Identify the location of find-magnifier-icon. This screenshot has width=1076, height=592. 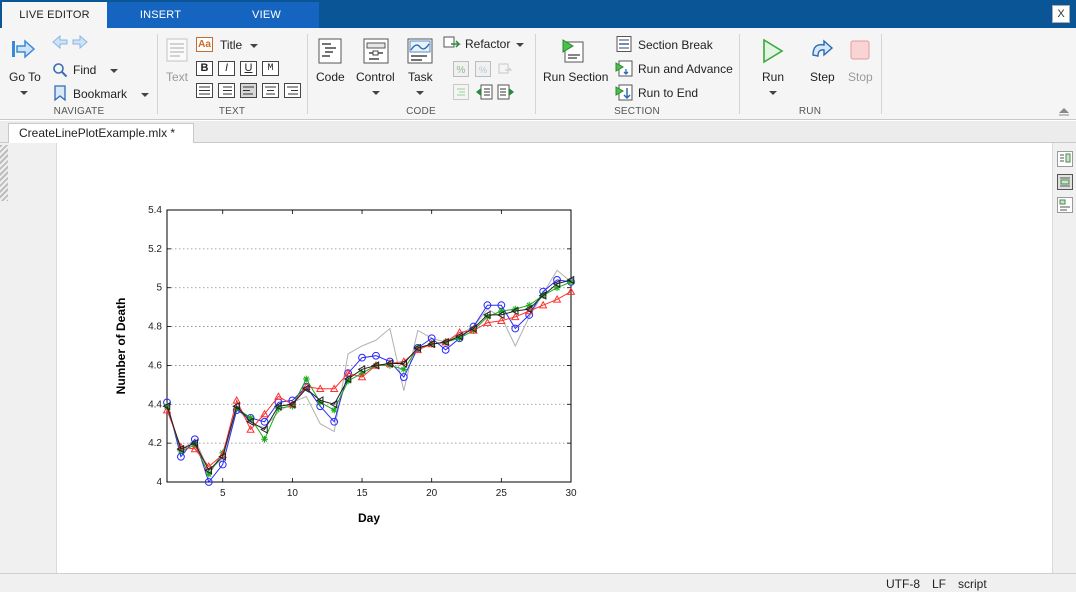
(60, 70).